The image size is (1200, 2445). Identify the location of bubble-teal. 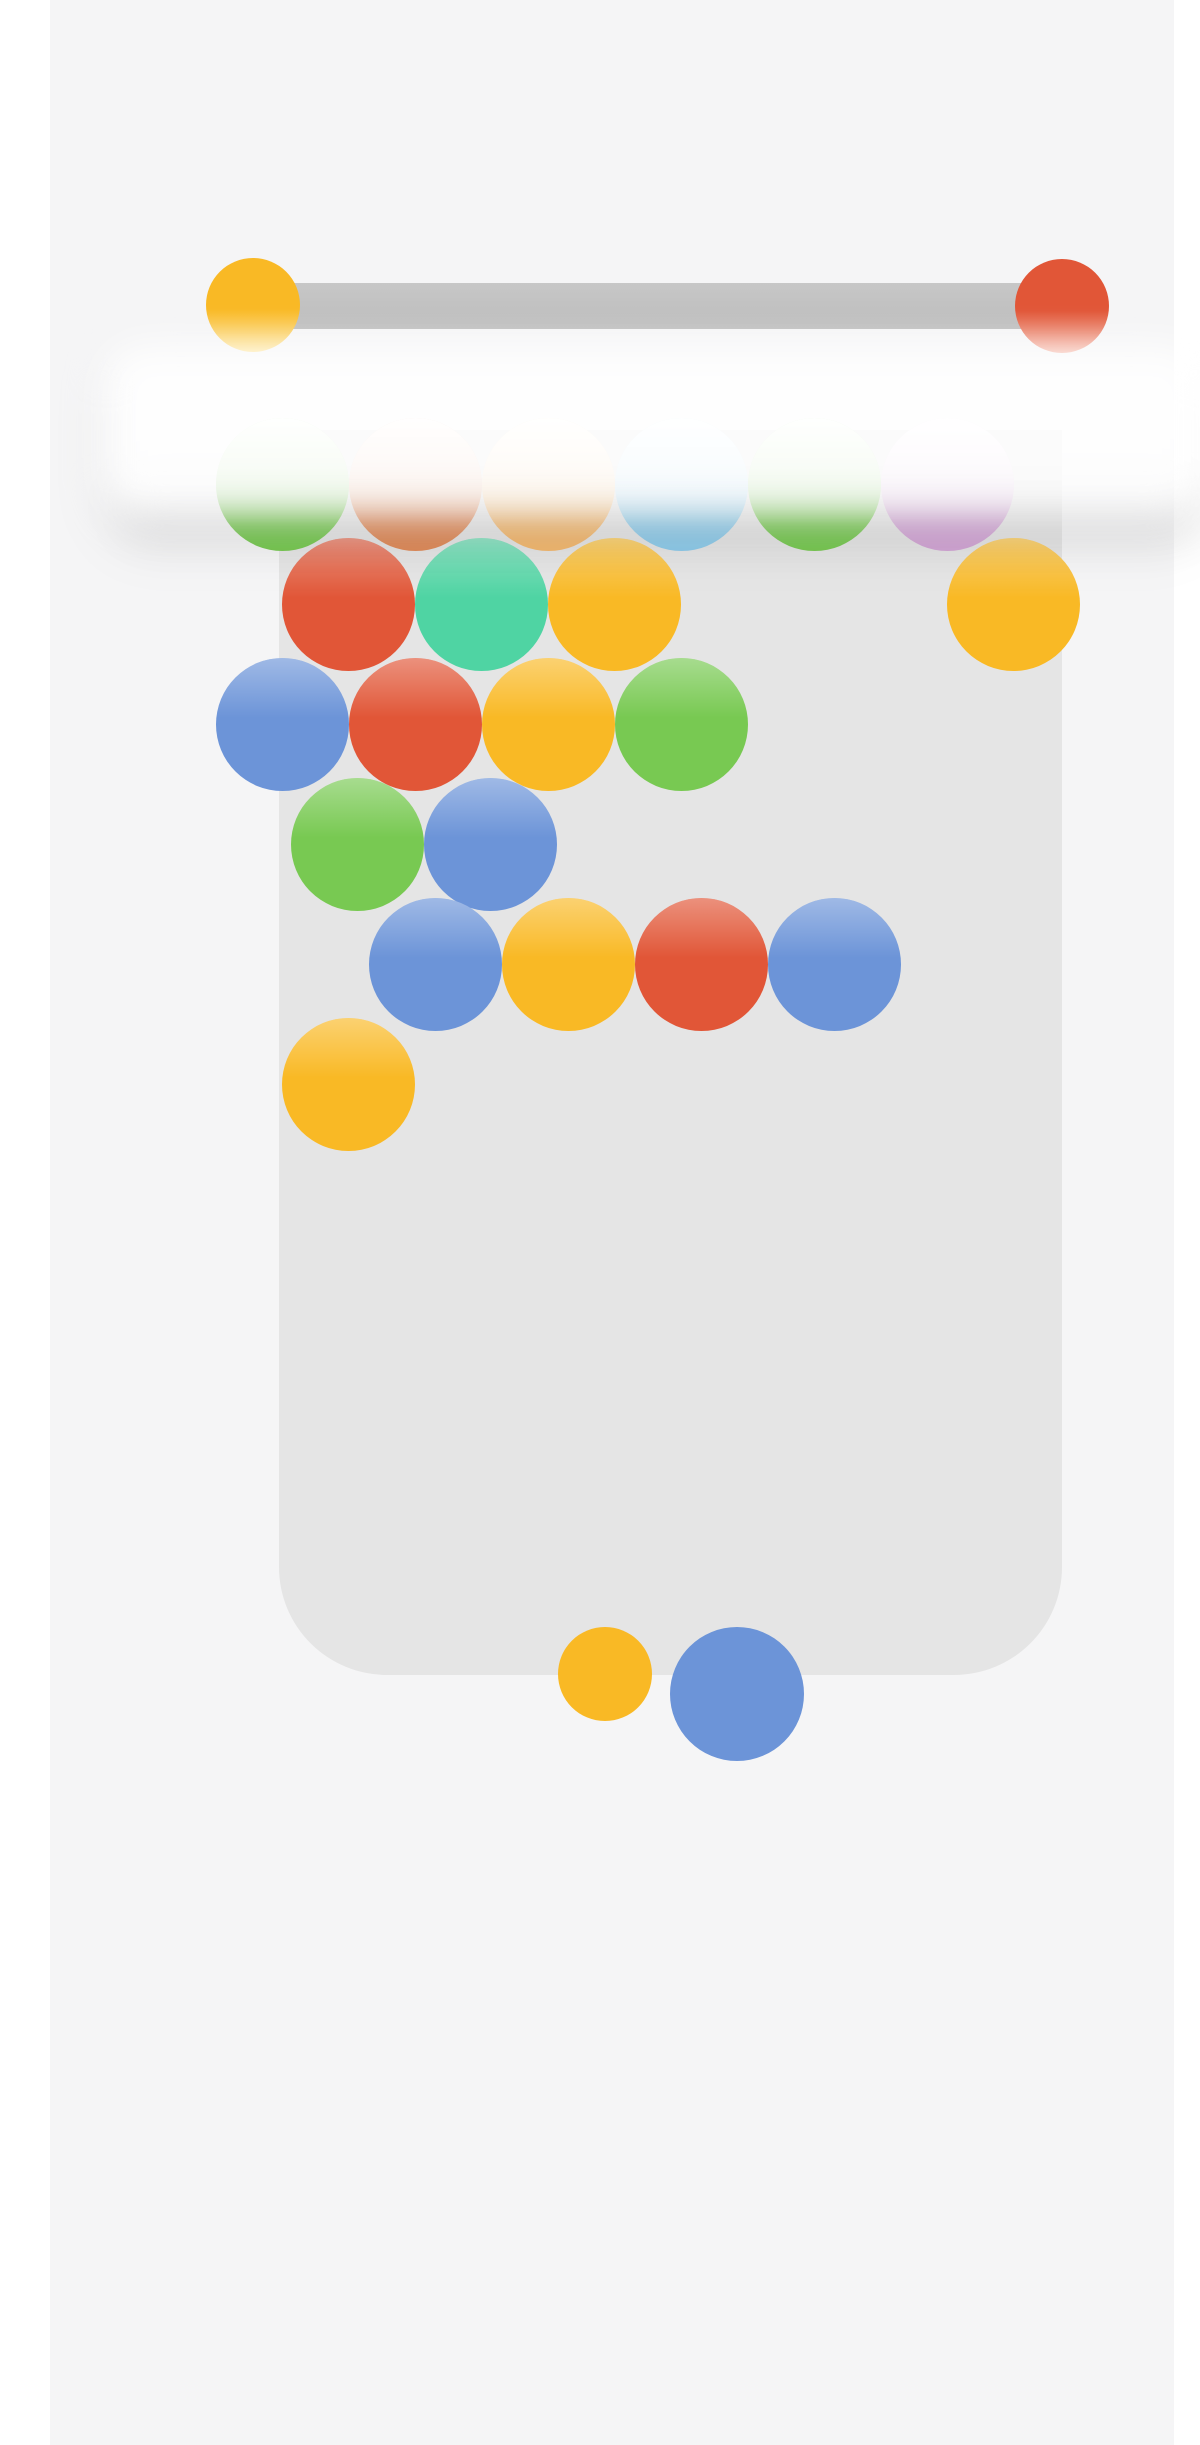
(481, 604).